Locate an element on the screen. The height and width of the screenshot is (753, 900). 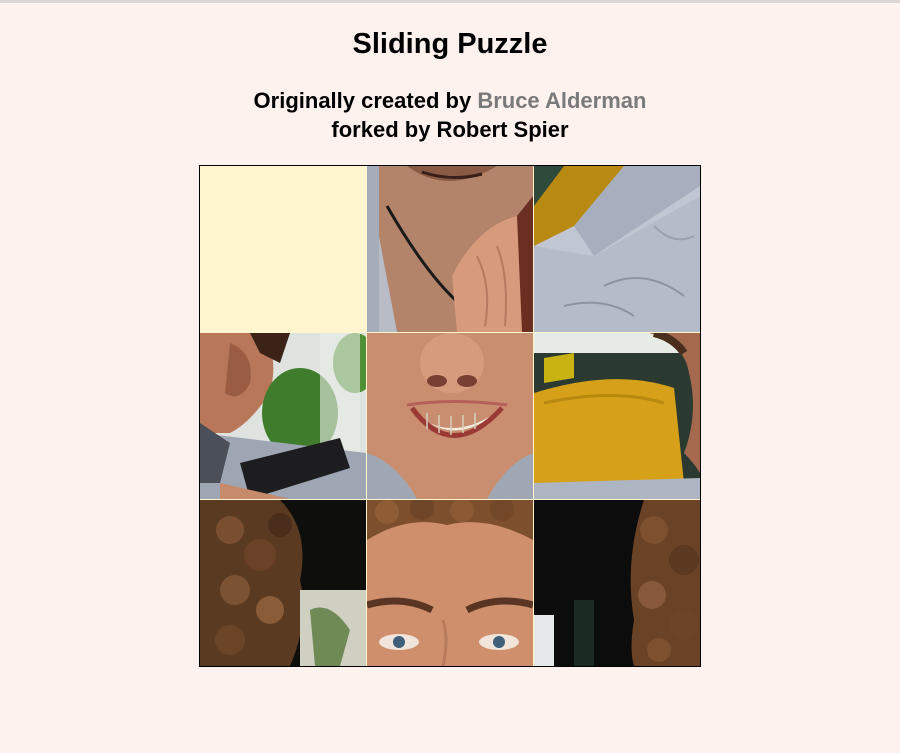
tile-chin-necklace is located at coordinates (450, 249).